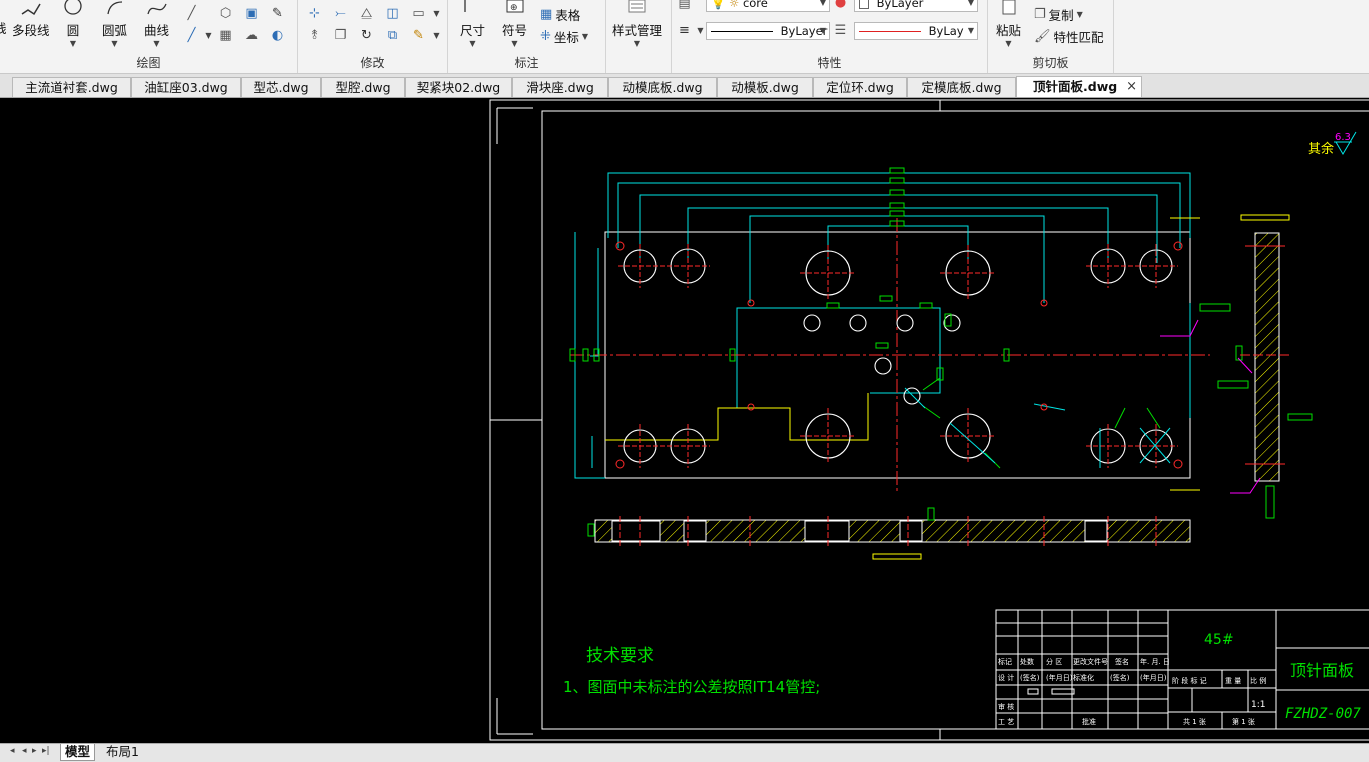  What do you see at coordinates (961, 87) in the screenshot?
I see `tab-9: 定模底板.dwg` at bounding box center [961, 87].